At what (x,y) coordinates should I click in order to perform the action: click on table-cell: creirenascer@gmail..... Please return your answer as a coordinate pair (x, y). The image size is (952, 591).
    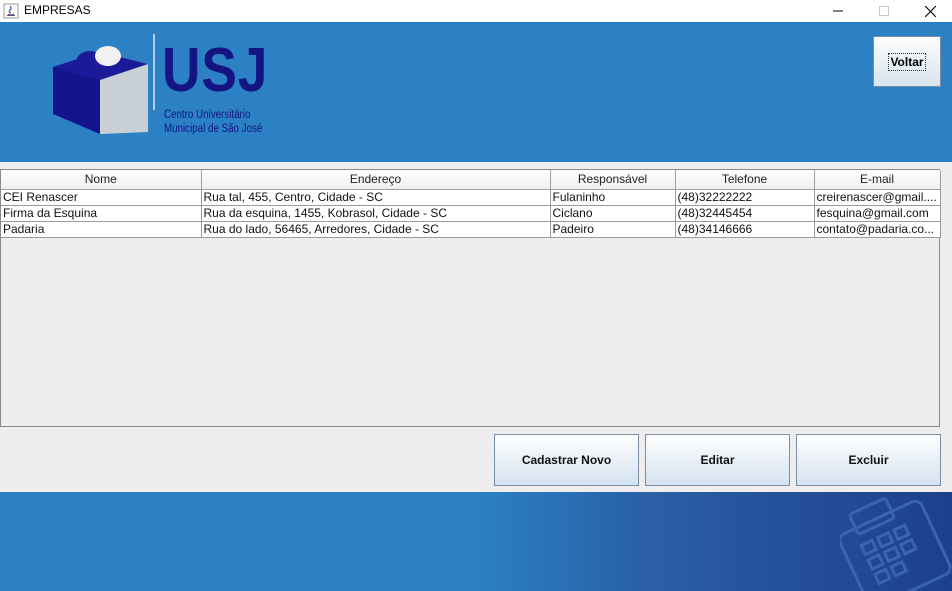
    Looking at the image, I should click on (877, 197).